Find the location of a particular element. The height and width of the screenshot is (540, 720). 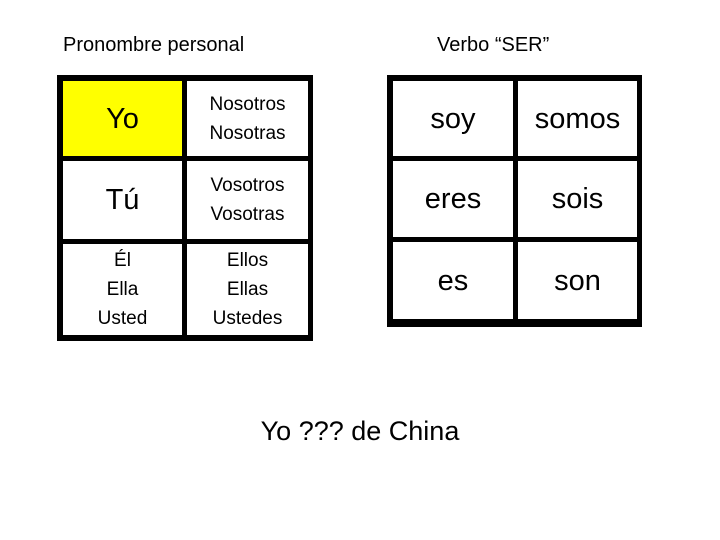

pronoun-text: Usted is located at coordinates (122, 318).